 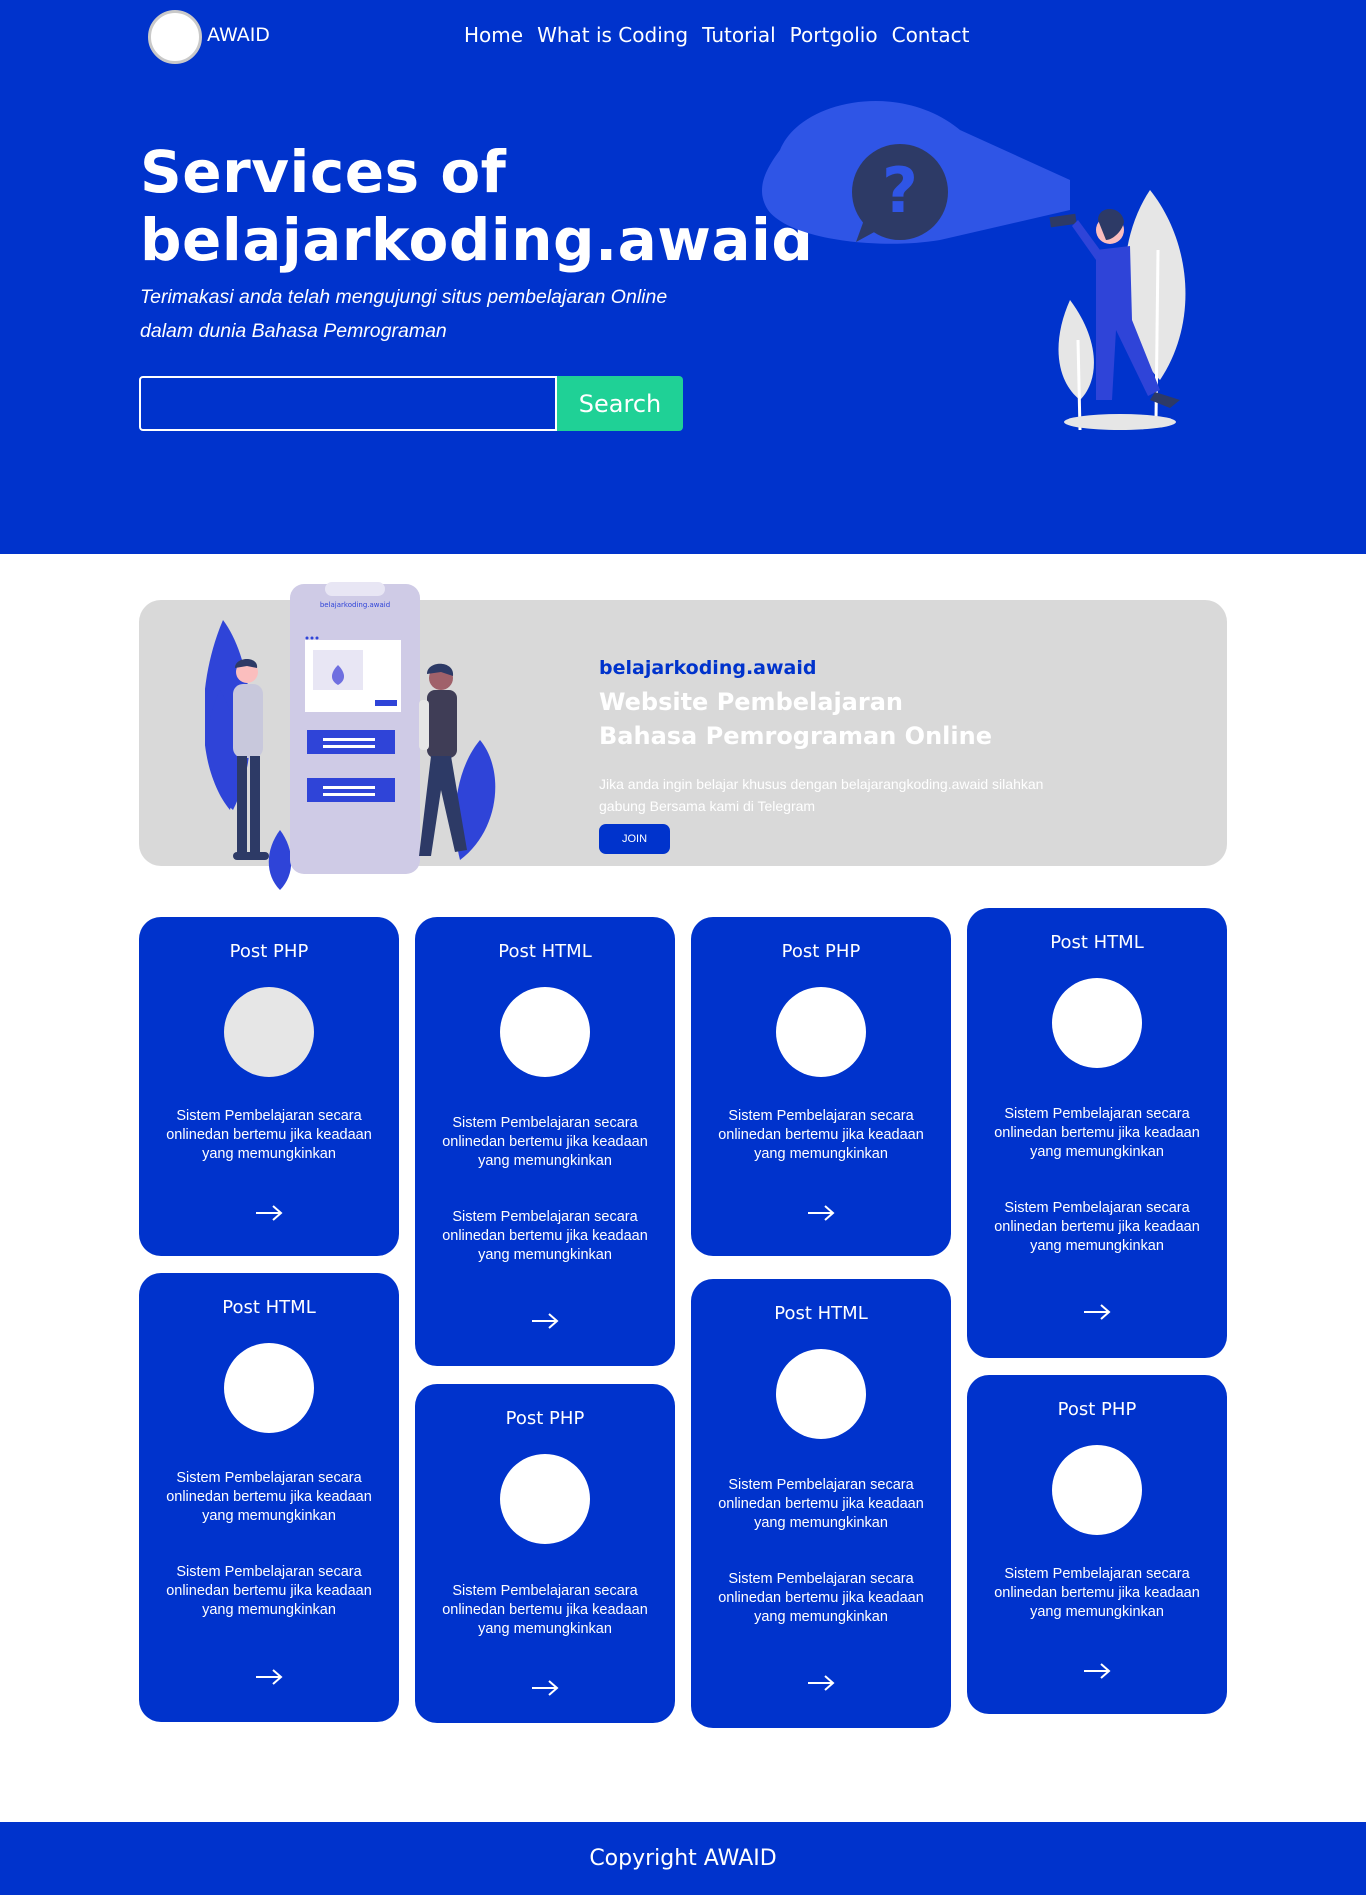 What do you see at coordinates (795, 736) in the screenshot?
I see `banner-heading-line2: Bahasa Pemrograman Online` at bounding box center [795, 736].